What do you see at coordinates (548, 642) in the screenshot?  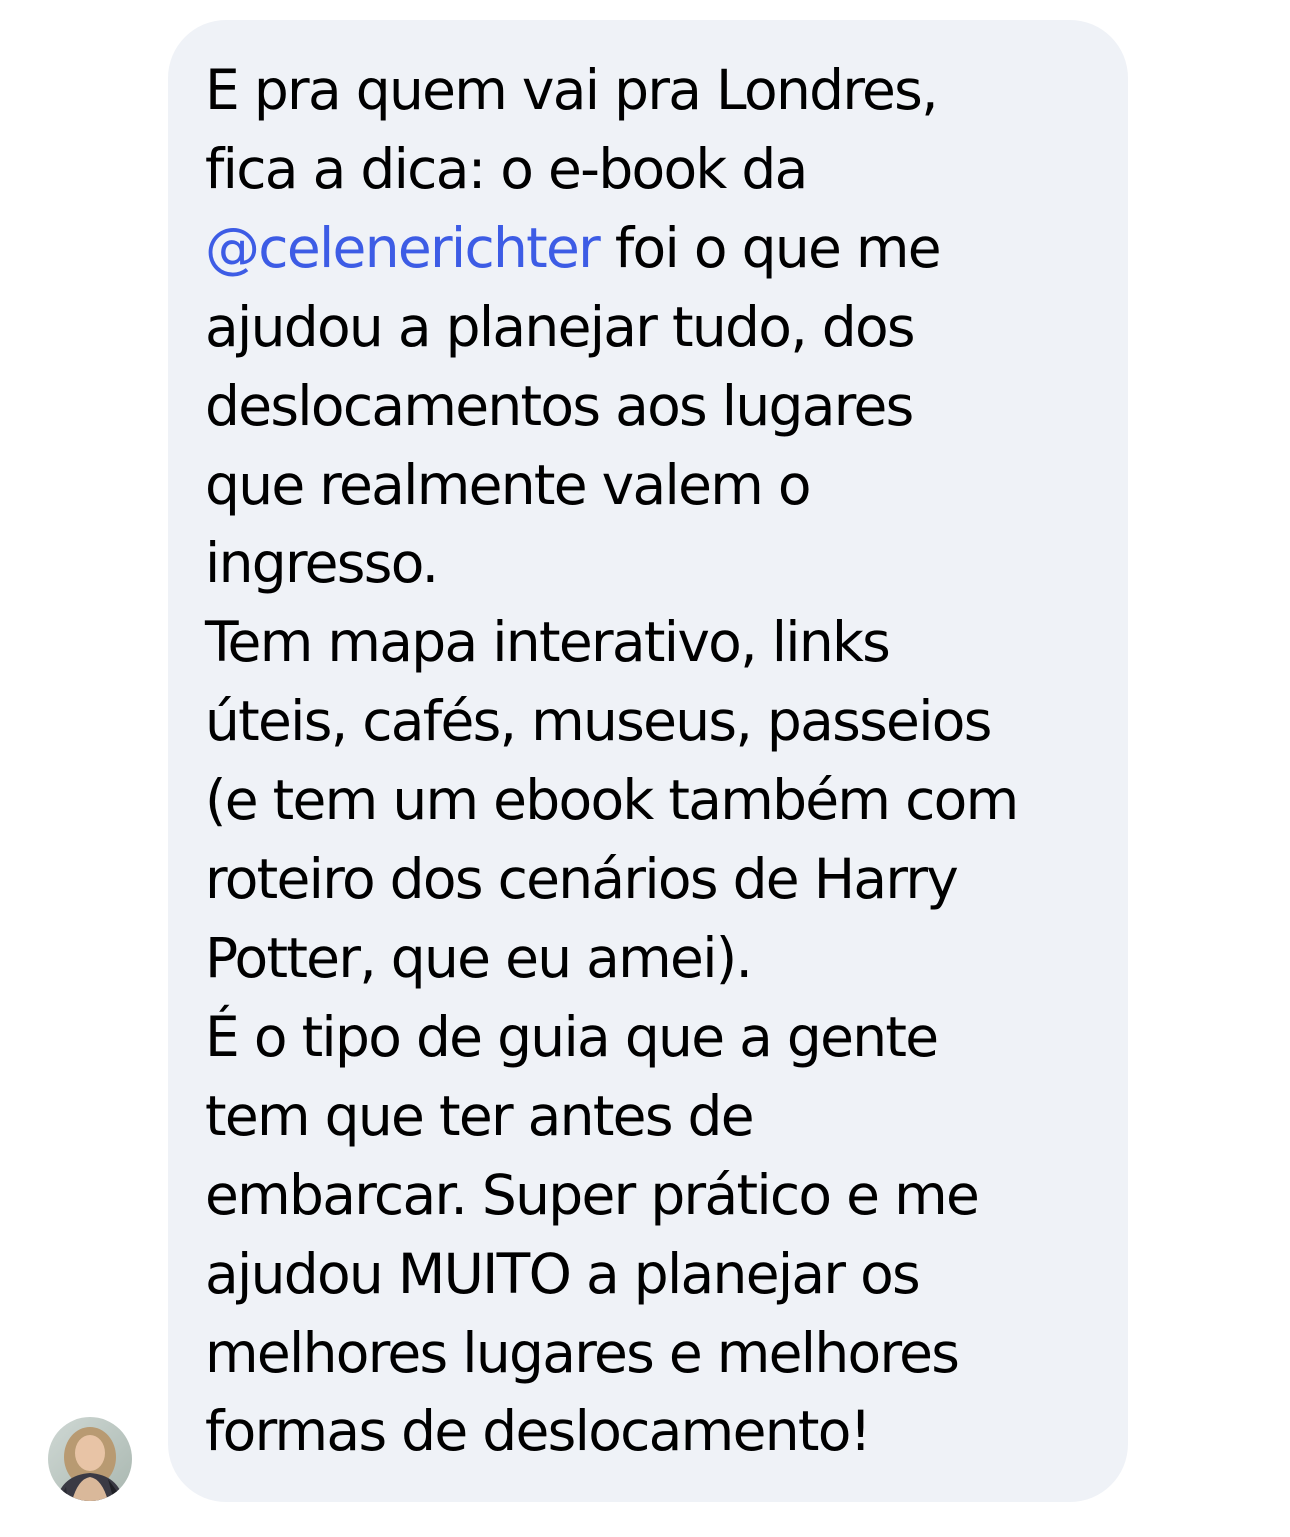 I see `message-line: Tem mapa interativo, links` at bounding box center [548, 642].